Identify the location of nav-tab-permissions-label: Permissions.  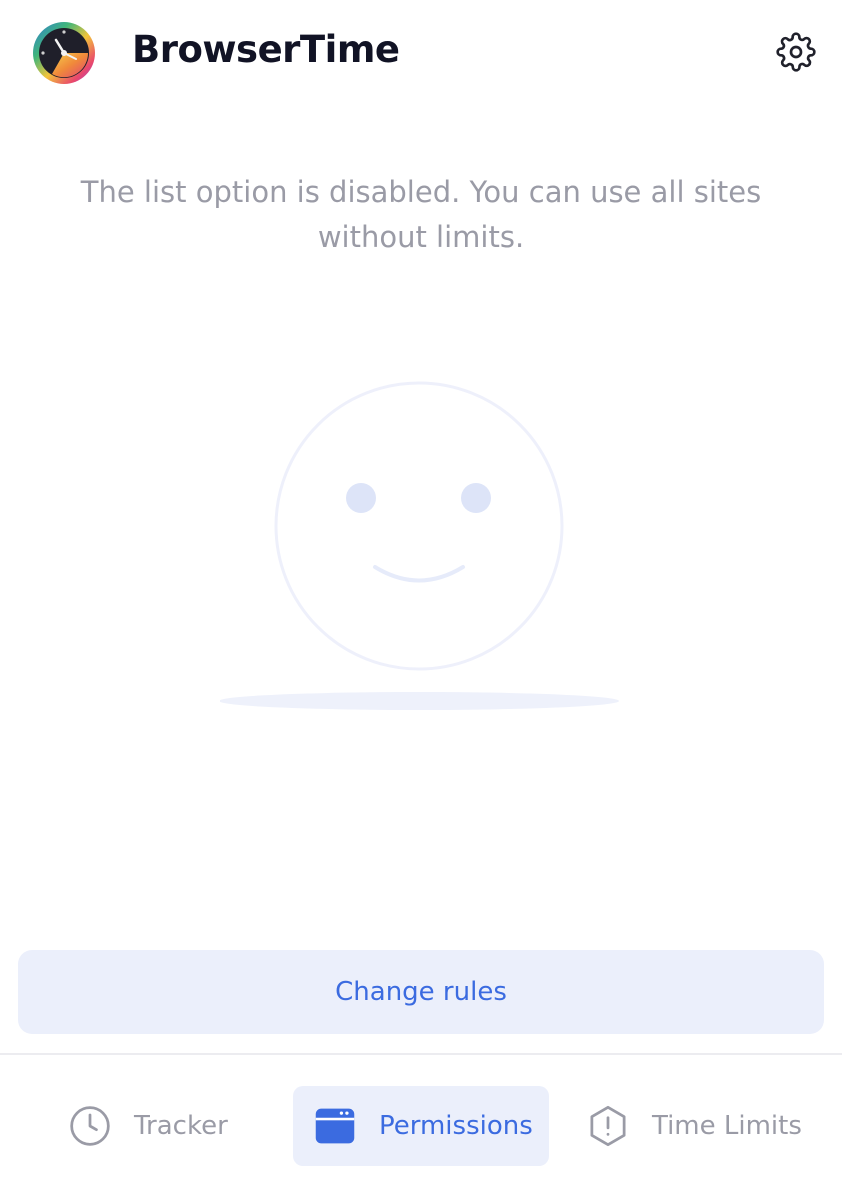
(456, 1126).